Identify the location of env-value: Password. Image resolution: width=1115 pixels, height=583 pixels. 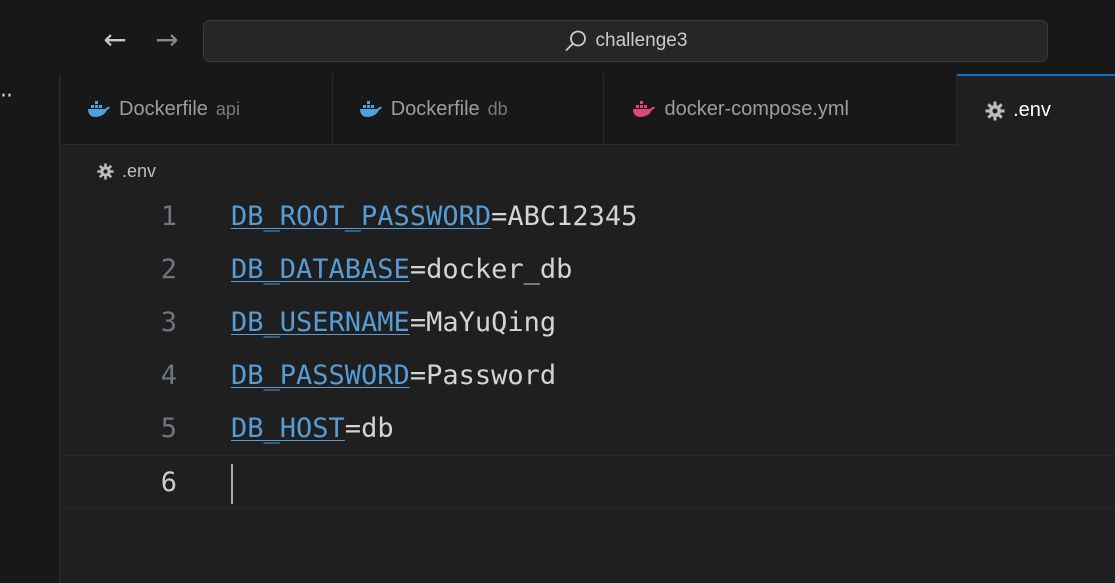
(491, 375).